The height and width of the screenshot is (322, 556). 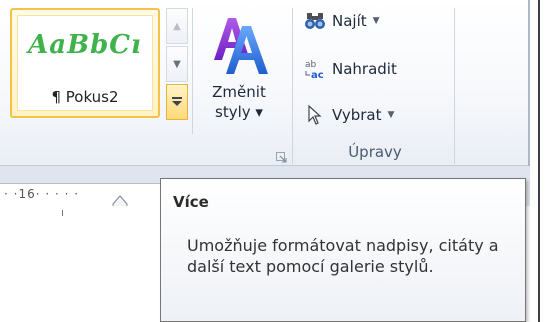 I want to click on gallery-scroll-down-button: ▼, so click(x=177, y=64).